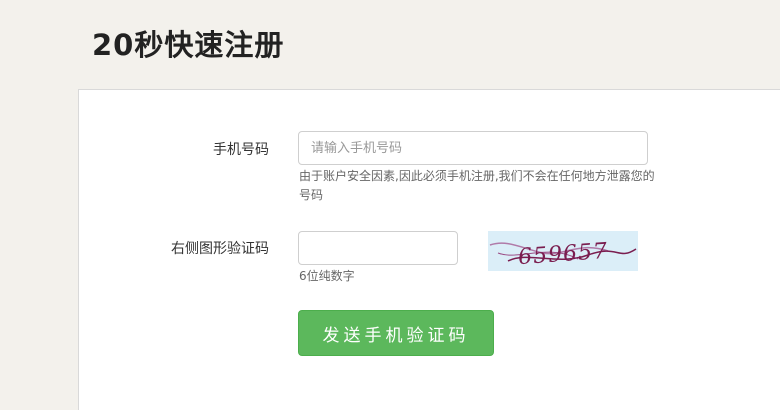 Image resolution: width=780 pixels, height=410 pixels. I want to click on captcha-image-graphic: 659657, so click(563, 254).